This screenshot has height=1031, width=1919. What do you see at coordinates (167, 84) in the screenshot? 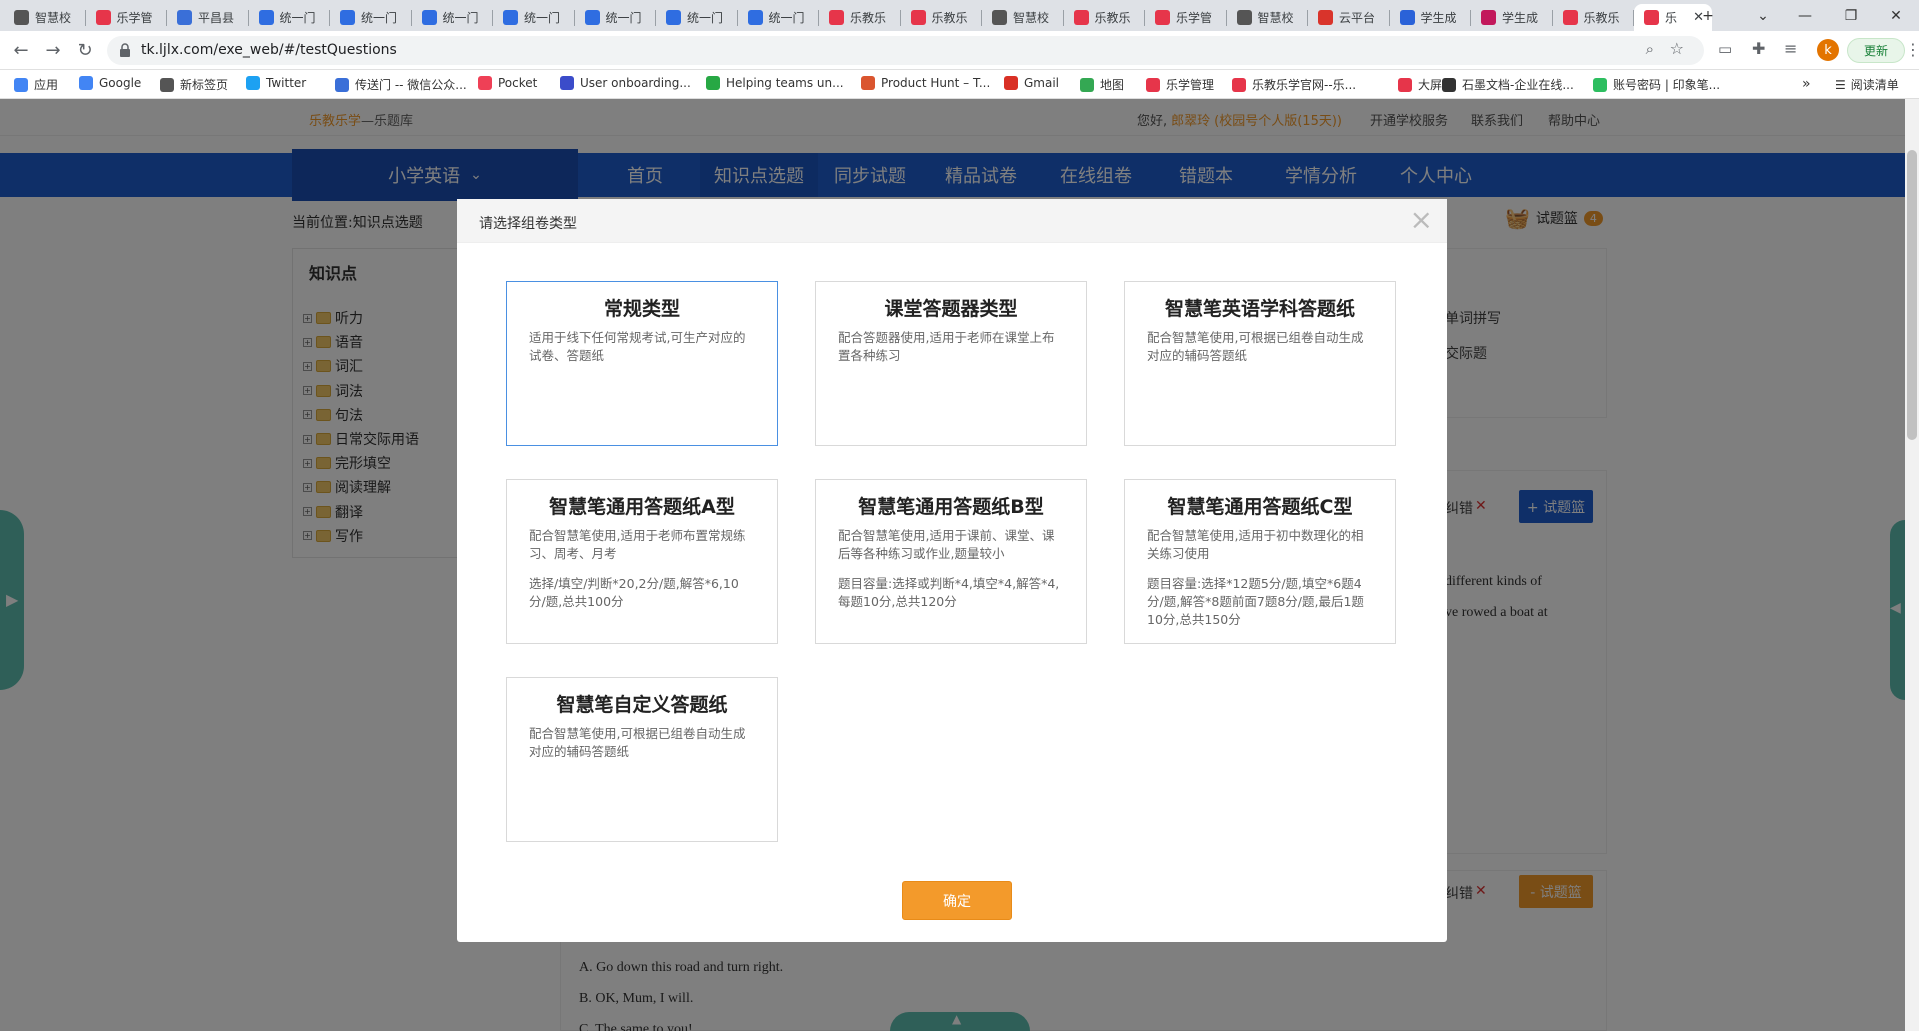
I see `newtab-icon` at bounding box center [167, 84].